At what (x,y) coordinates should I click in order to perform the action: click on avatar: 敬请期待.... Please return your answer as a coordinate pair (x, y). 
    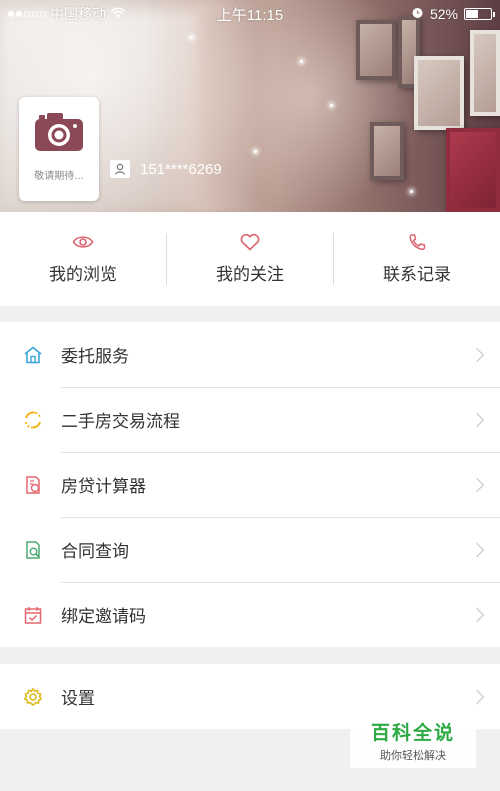
    Looking at the image, I should click on (59, 149).